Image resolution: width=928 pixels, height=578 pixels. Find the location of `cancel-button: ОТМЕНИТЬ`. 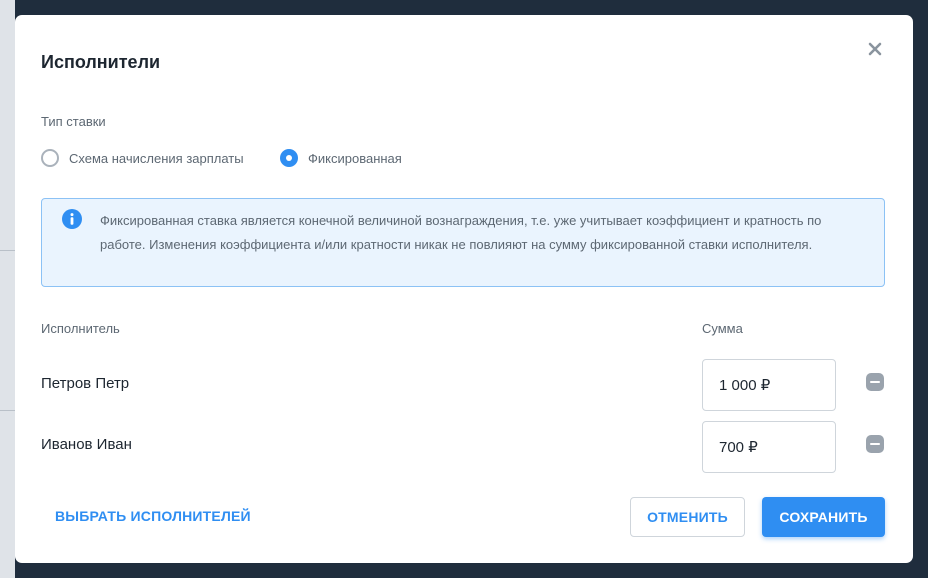

cancel-button: ОТМЕНИТЬ is located at coordinates (687, 517).